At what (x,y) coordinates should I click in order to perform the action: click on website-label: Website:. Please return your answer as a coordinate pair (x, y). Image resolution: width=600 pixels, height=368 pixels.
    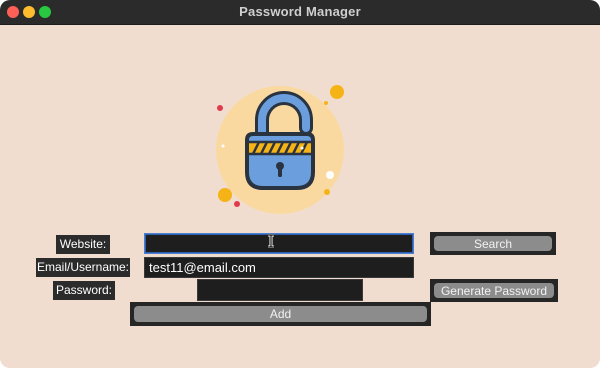
    Looking at the image, I should click on (83, 244).